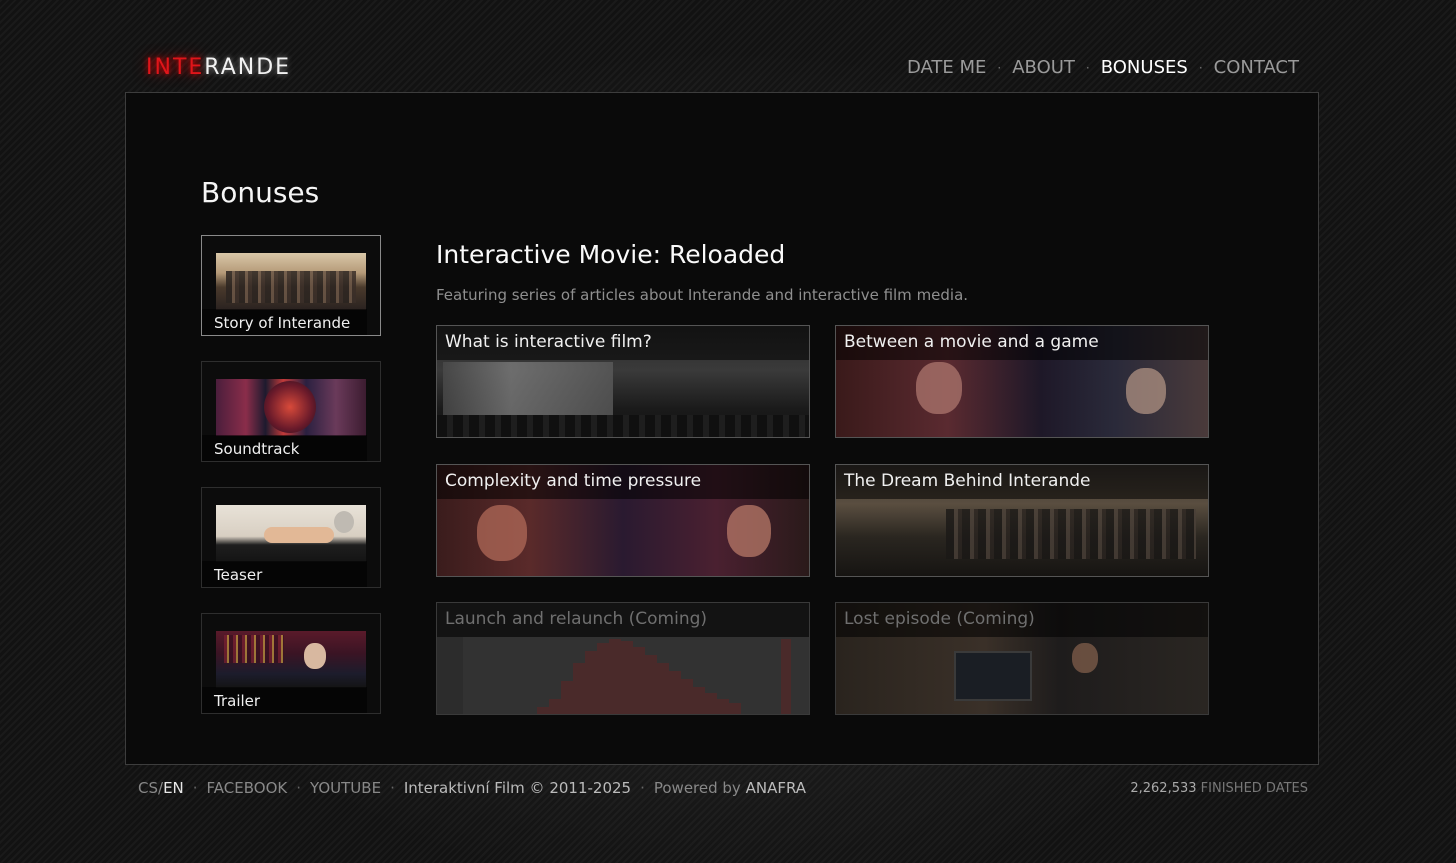 The image size is (1456, 863). What do you see at coordinates (939, 619) in the screenshot?
I see `card-title: Lost episode (Coming)` at bounding box center [939, 619].